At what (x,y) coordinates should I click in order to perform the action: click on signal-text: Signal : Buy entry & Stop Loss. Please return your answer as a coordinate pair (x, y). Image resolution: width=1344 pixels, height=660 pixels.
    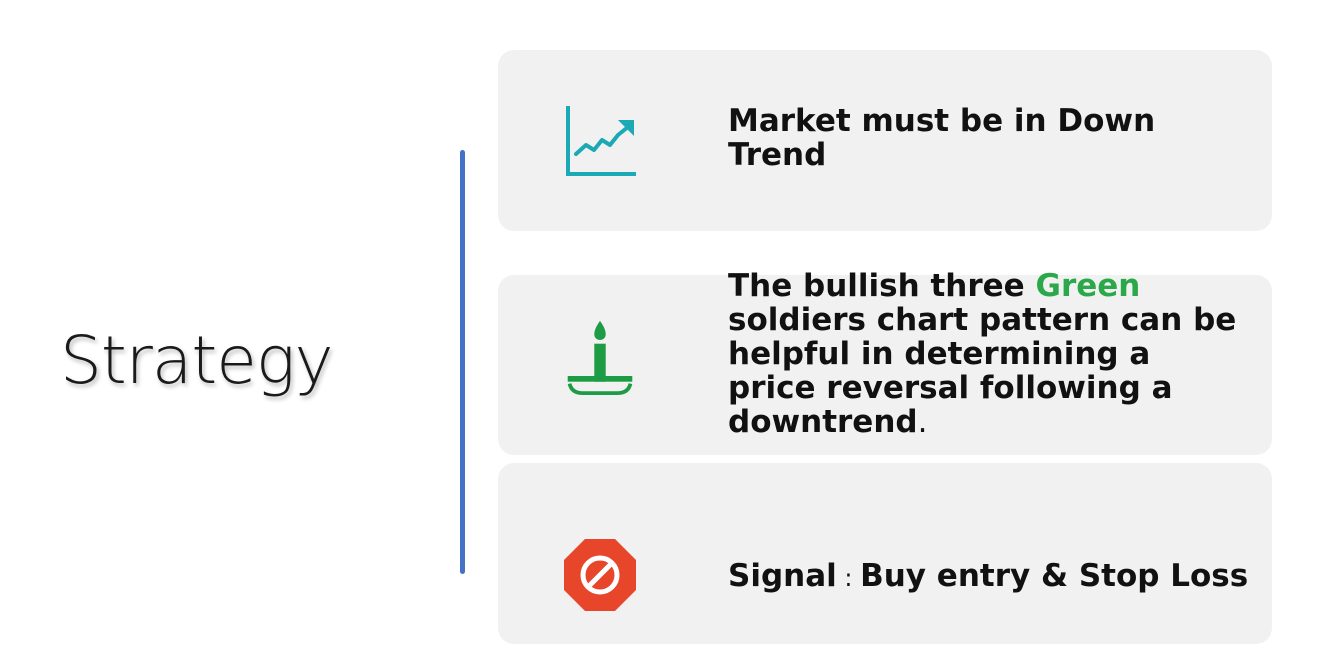
    Looking at the image, I should click on (988, 577).